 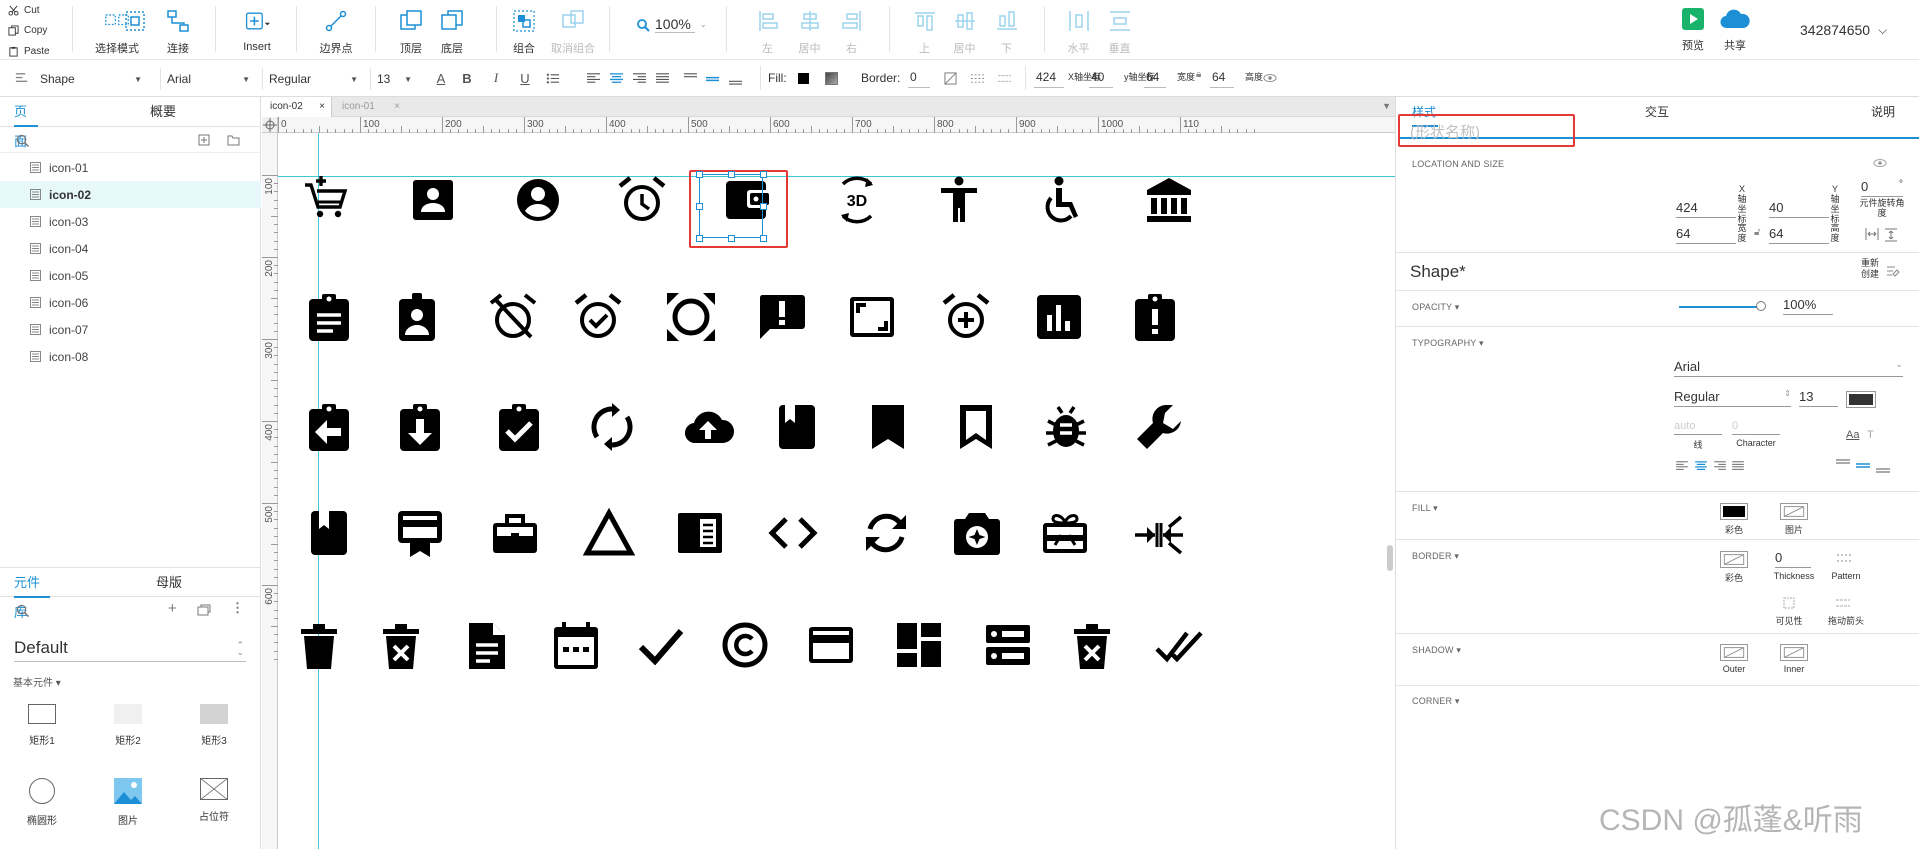 I want to click on copy-button: Copy, so click(x=27, y=30).